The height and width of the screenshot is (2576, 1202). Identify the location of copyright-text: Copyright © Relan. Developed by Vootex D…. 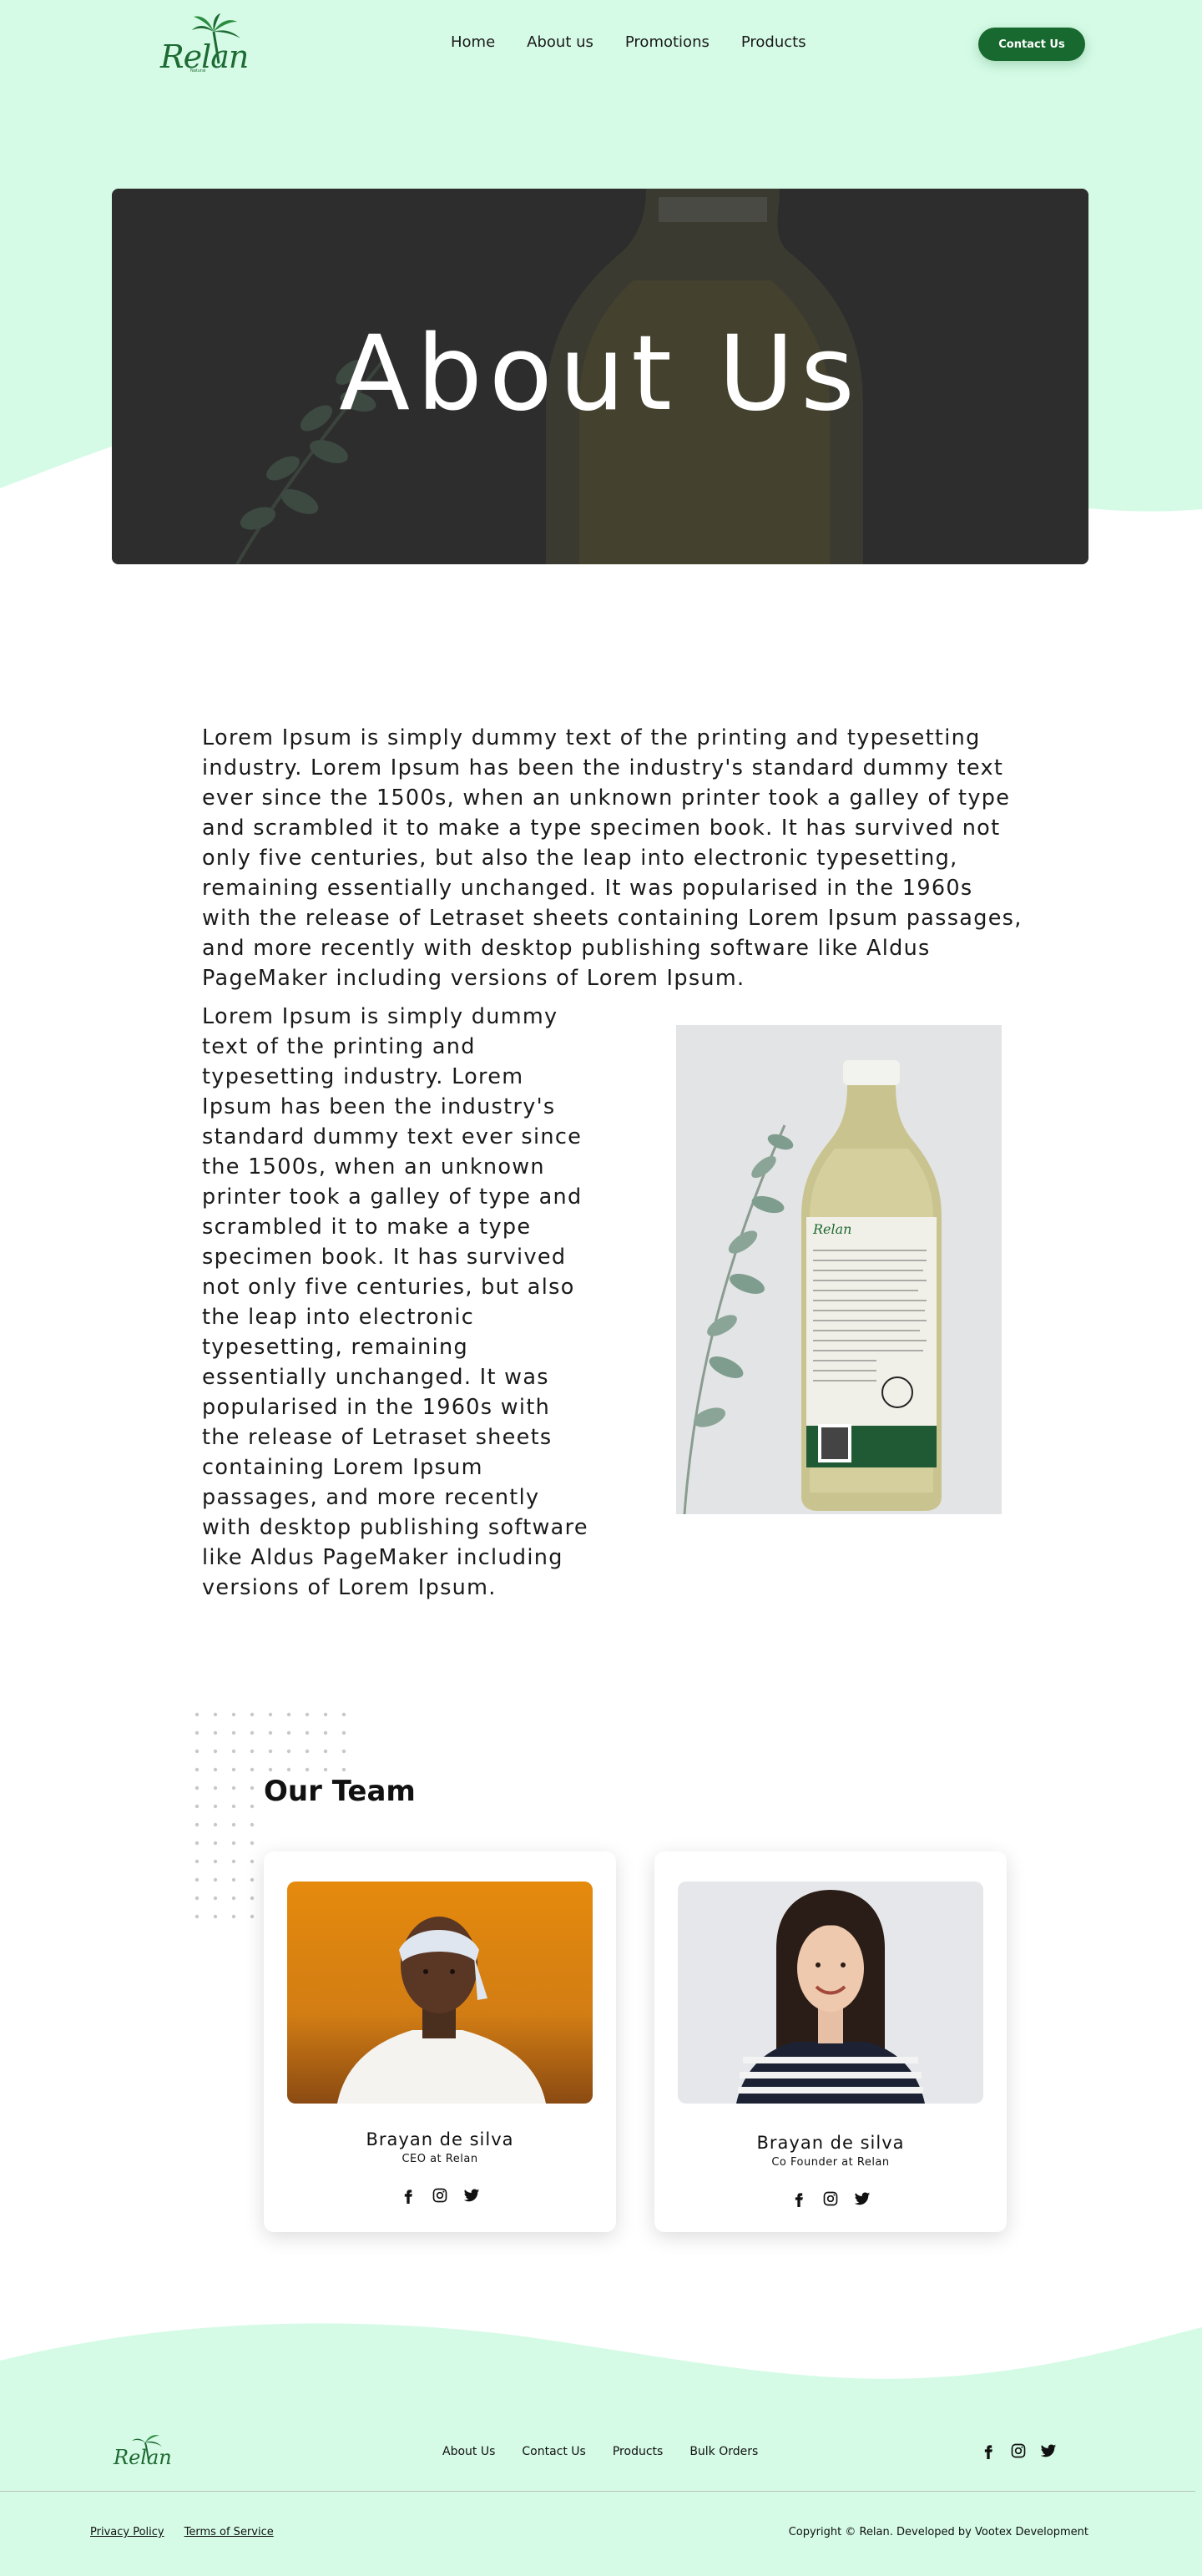
(938, 2532).